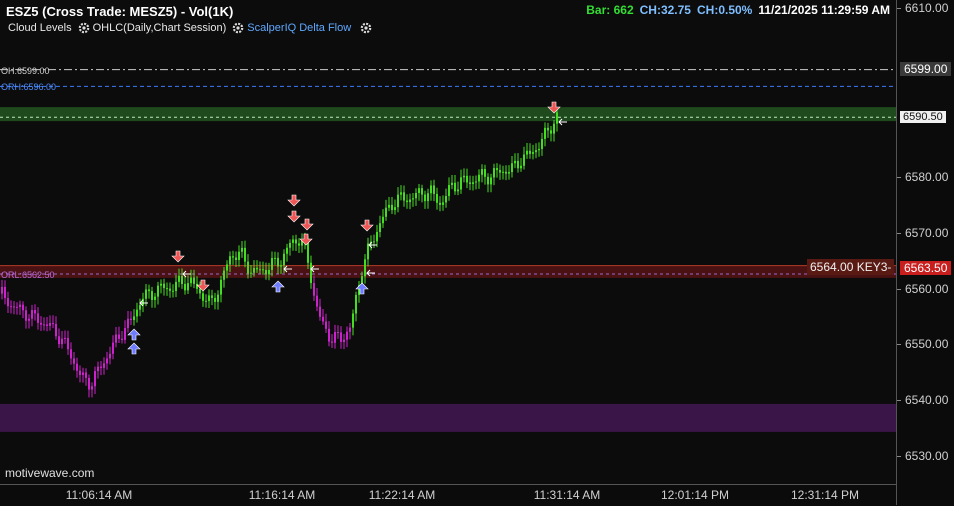  Describe the element at coordinates (40, 28) in the screenshot. I see `study-cloud-levels: Cloud Levels` at that location.